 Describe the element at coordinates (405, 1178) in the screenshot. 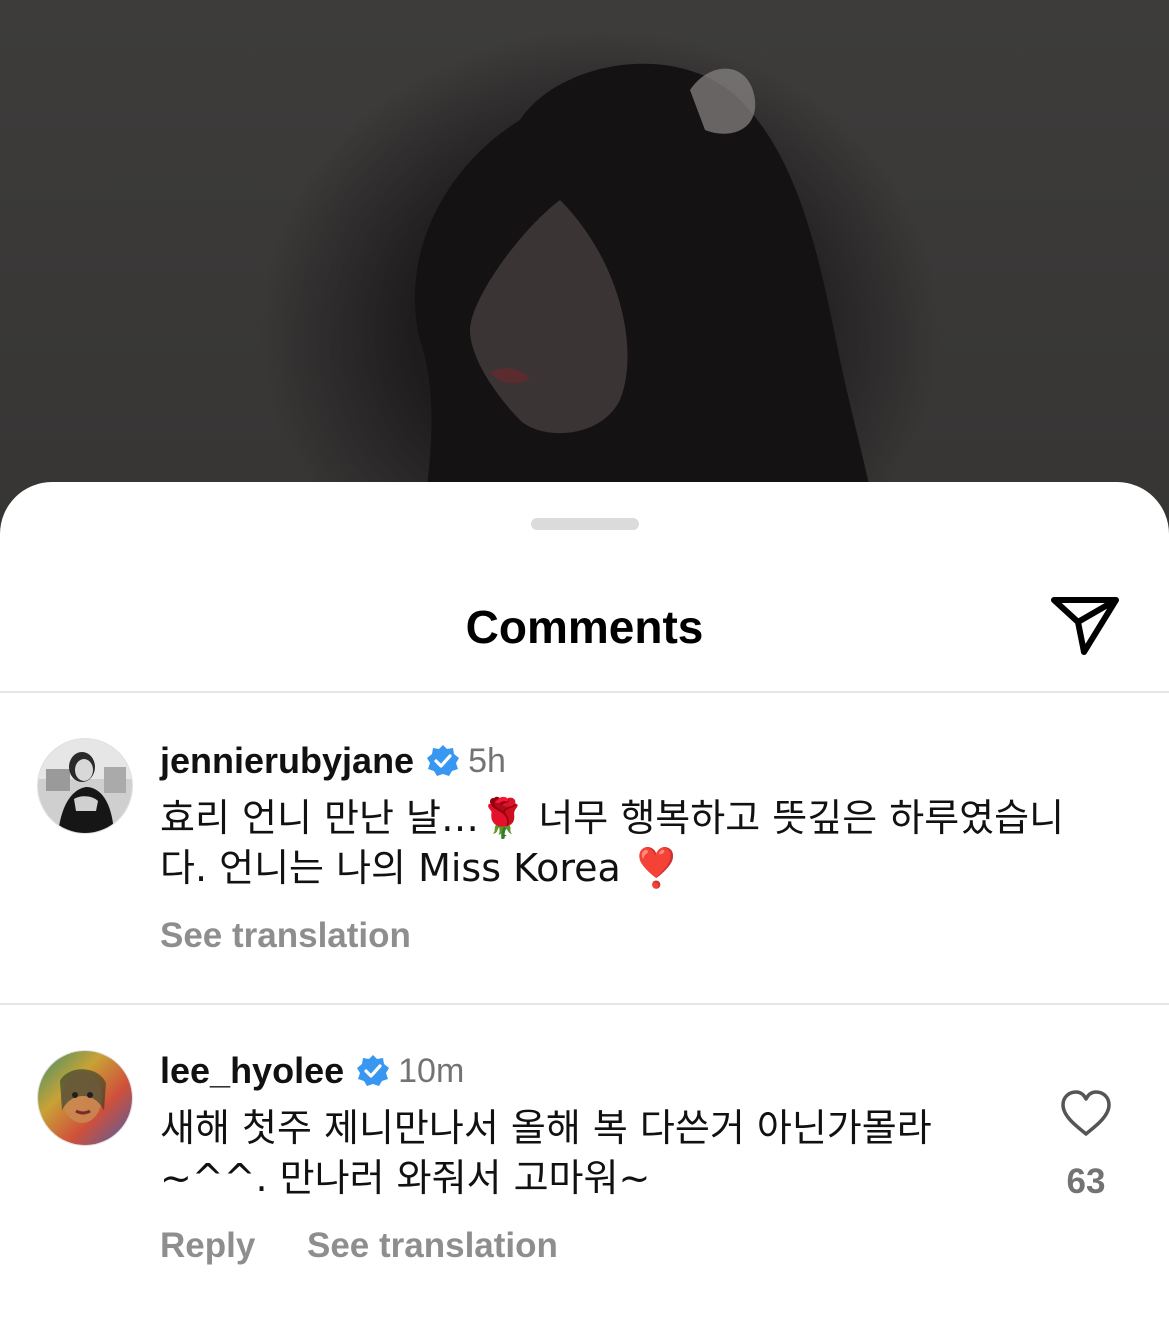

I see `comment-text-line: ~^^. 만나러 와줘서 고마워~` at that location.